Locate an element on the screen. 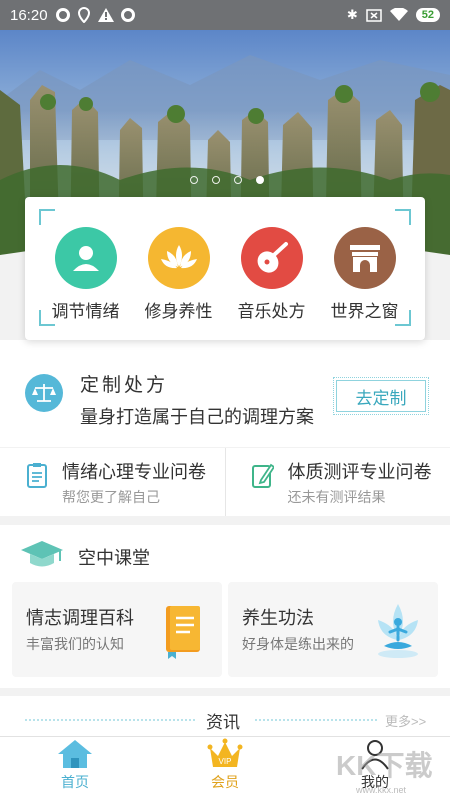  nav-label: 首页 is located at coordinates (75, 782).